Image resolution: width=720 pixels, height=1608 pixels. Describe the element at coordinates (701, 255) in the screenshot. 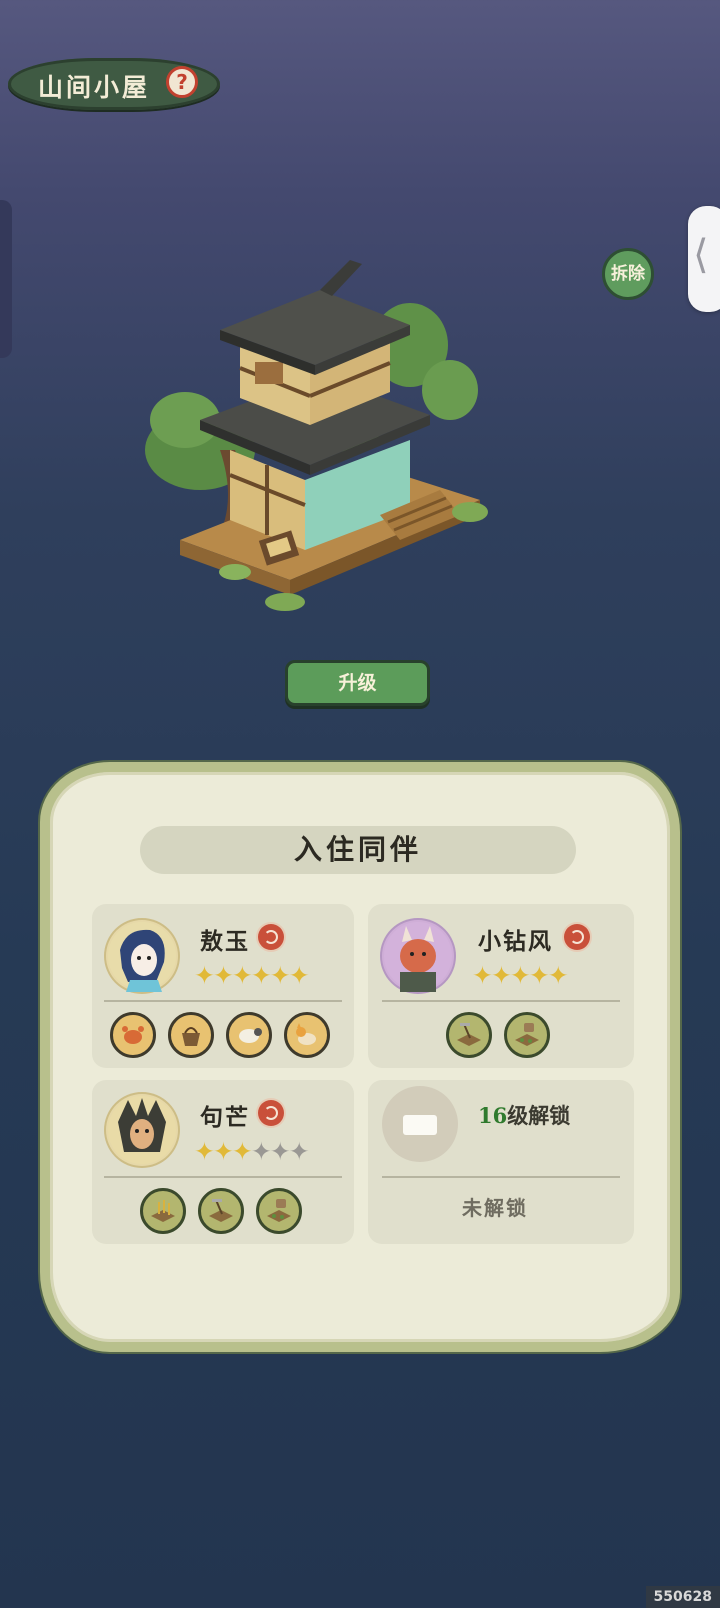

I see `chevron-left-icon: ⟨` at that location.